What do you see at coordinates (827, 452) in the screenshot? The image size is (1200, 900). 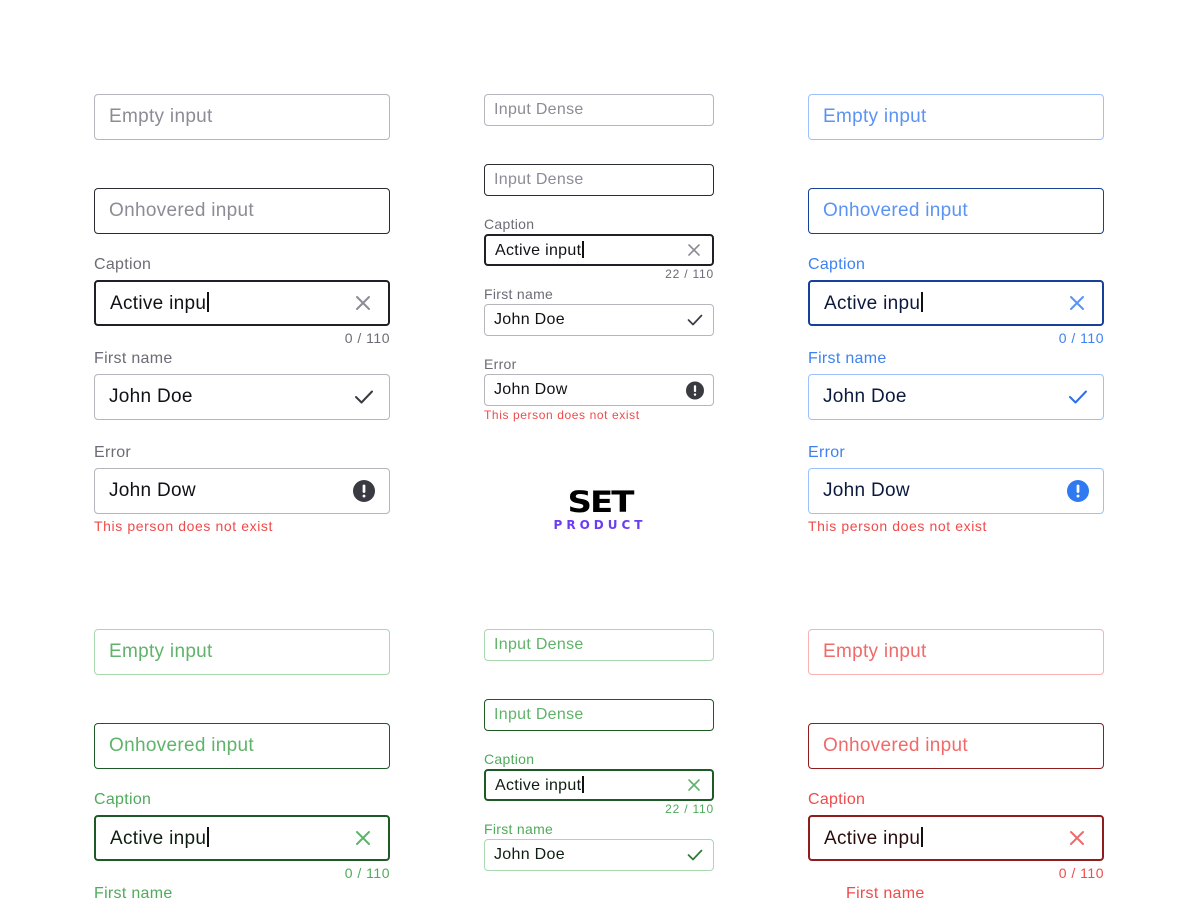 I see `blue-error-label: Error` at bounding box center [827, 452].